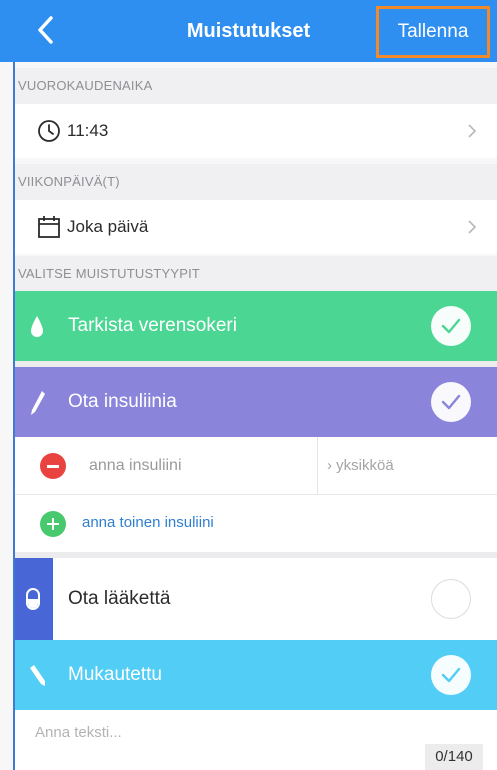  Describe the element at coordinates (122, 401) in the screenshot. I see `reminder-label: Ota insuliinia` at that location.